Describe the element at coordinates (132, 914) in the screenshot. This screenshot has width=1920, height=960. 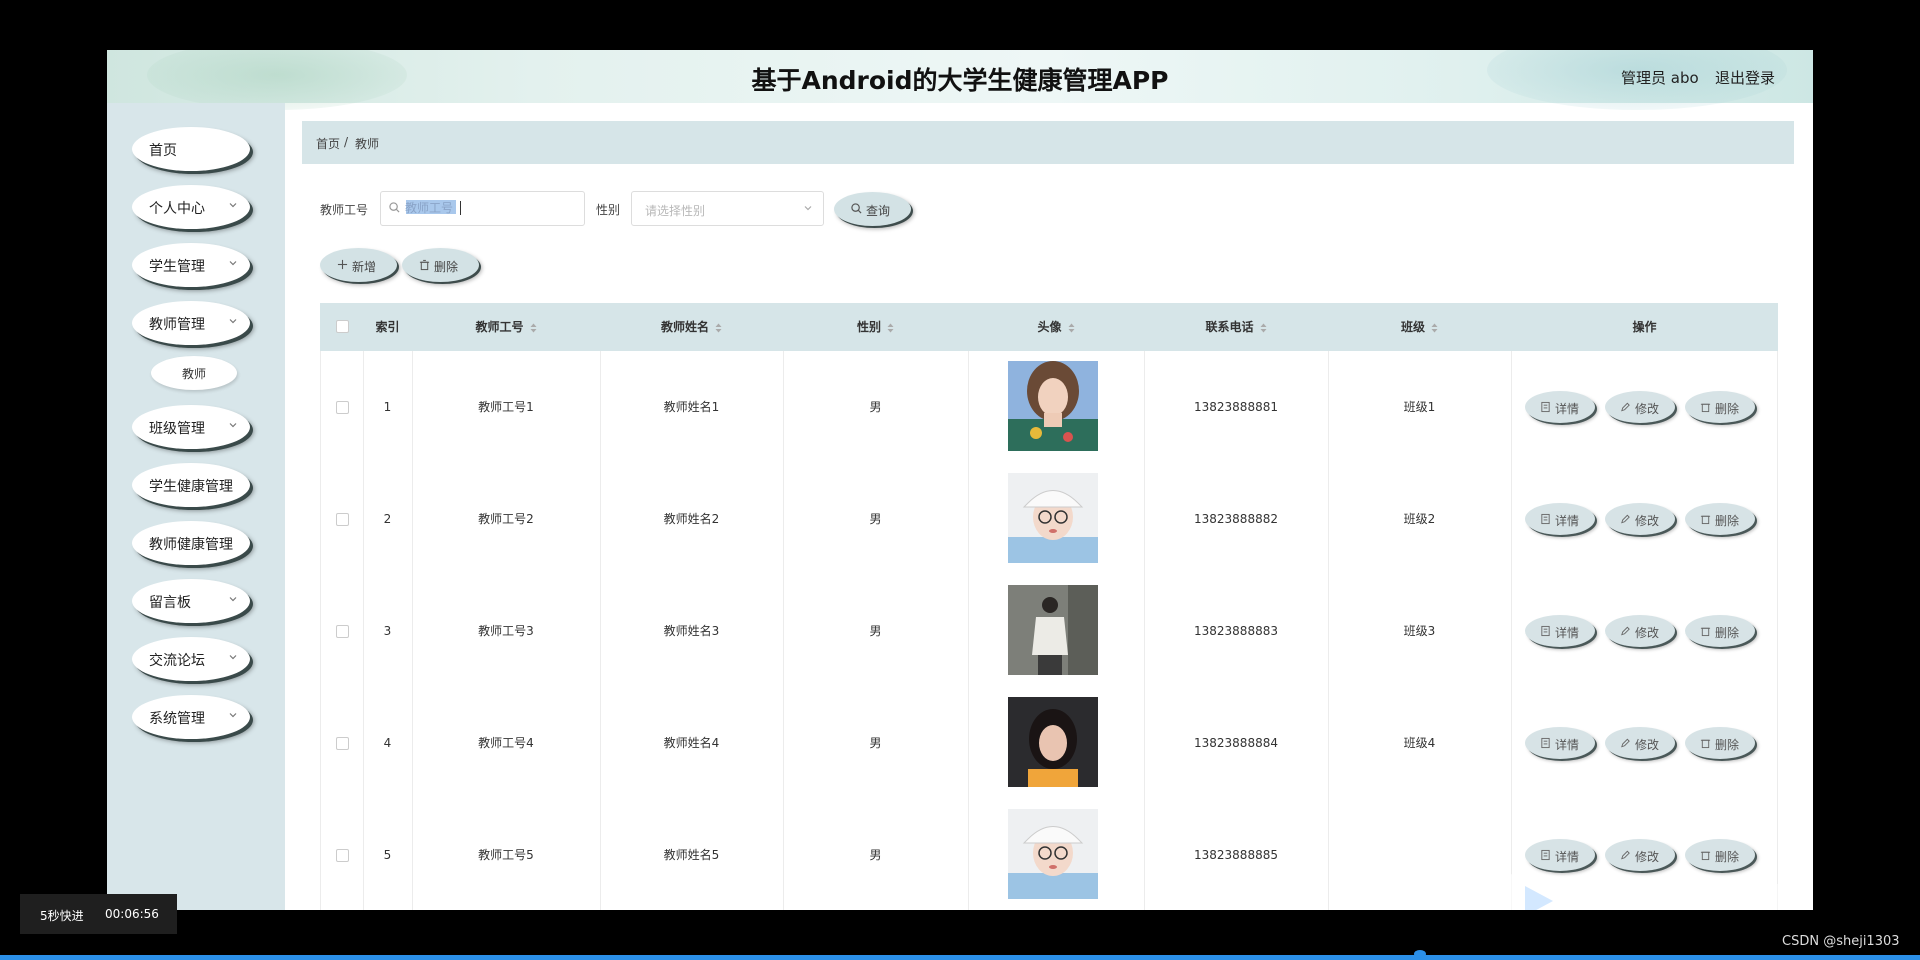
I see `playback-time: 00:06:56` at that location.